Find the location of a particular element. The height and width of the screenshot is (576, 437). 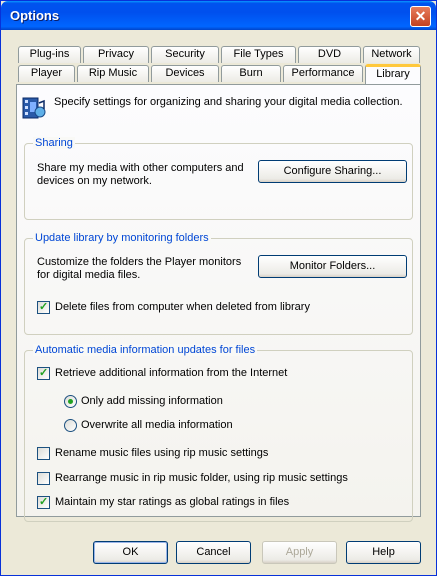

library-media-icon is located at coordinates (34, 108).